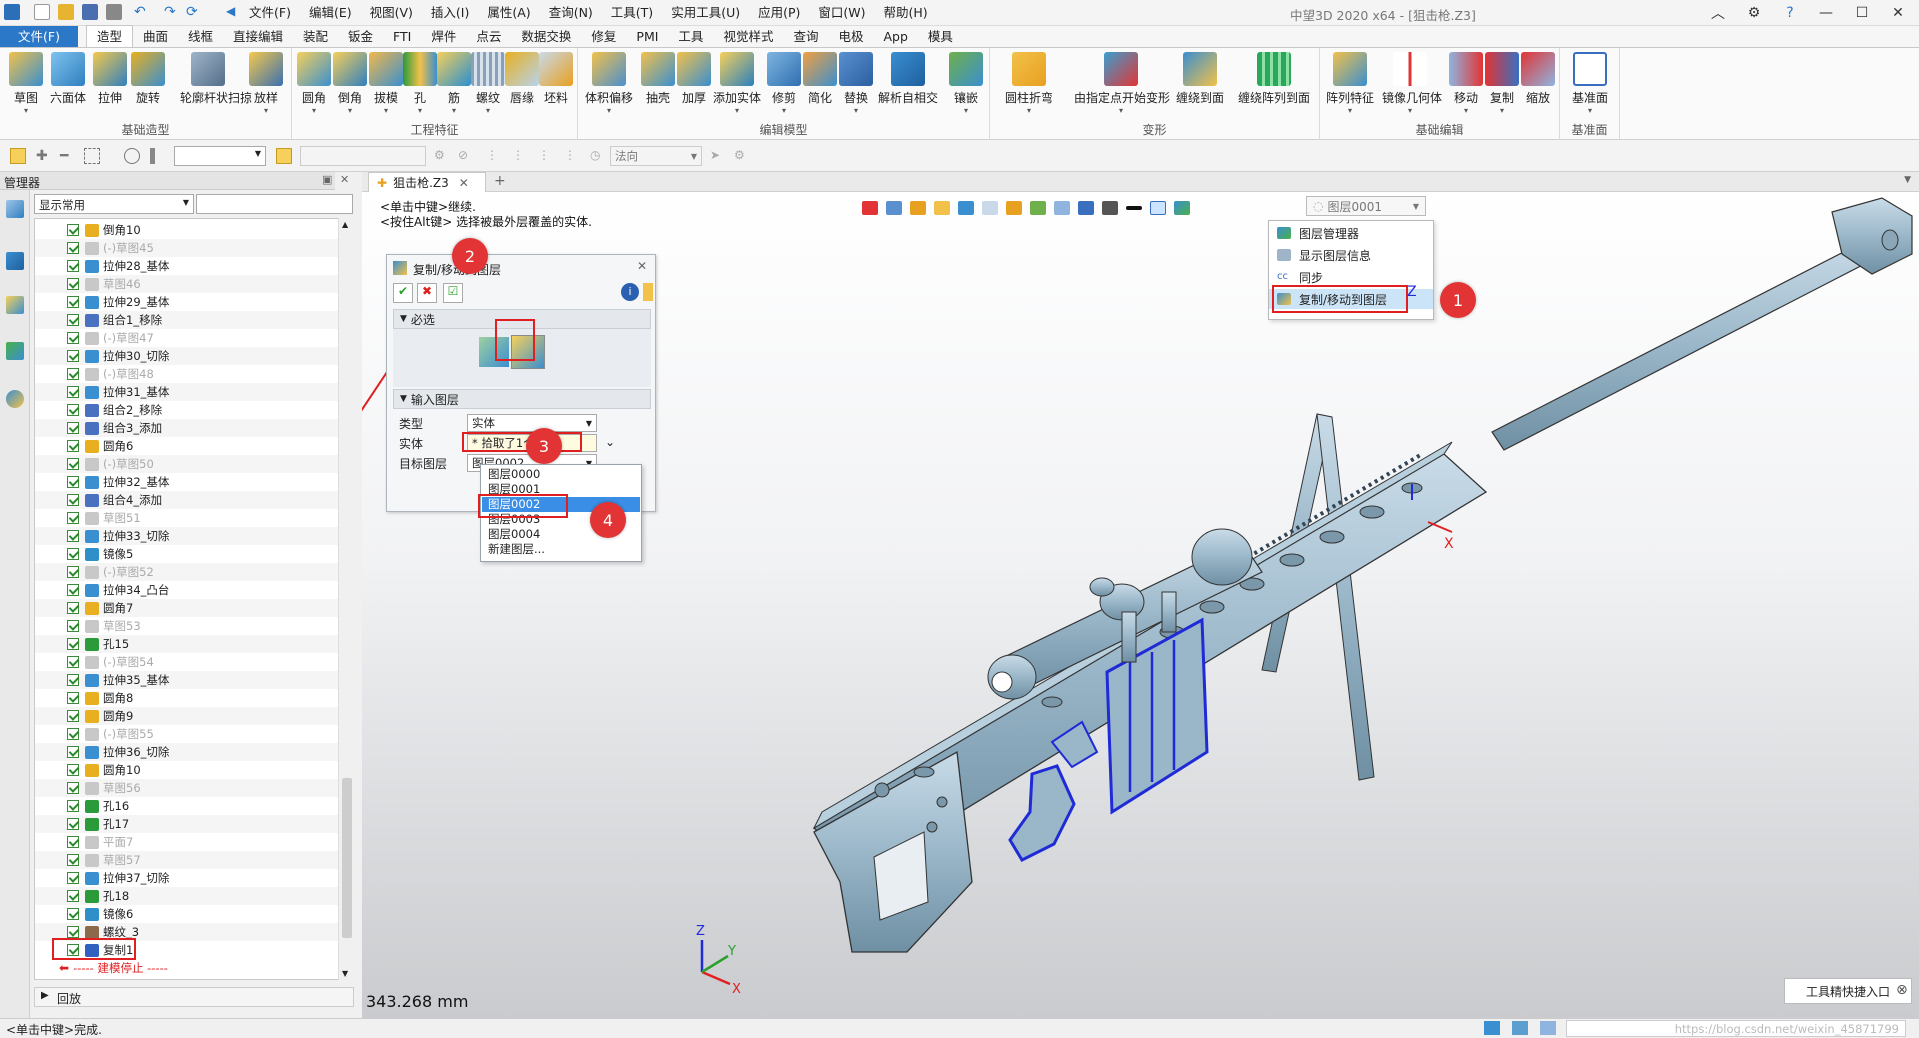 The width and height of the screenshot is (1919, 1038). What do you see at coordinates (187, 788) in the screenshot?
I see `tree-item: 草图56` at bounding box center [187, 788].